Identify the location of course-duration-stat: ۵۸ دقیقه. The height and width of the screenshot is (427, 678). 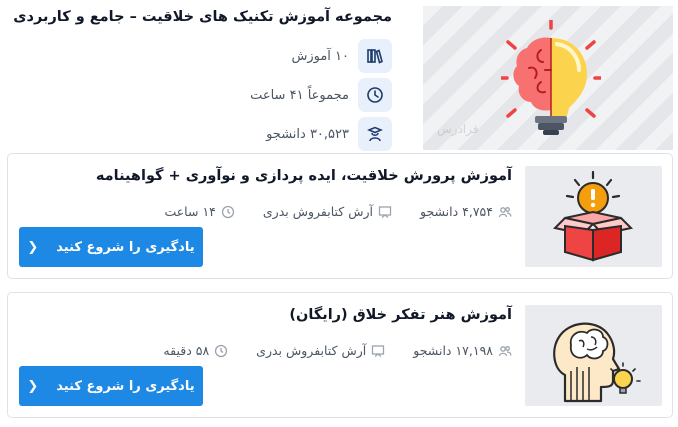
(195, 350).